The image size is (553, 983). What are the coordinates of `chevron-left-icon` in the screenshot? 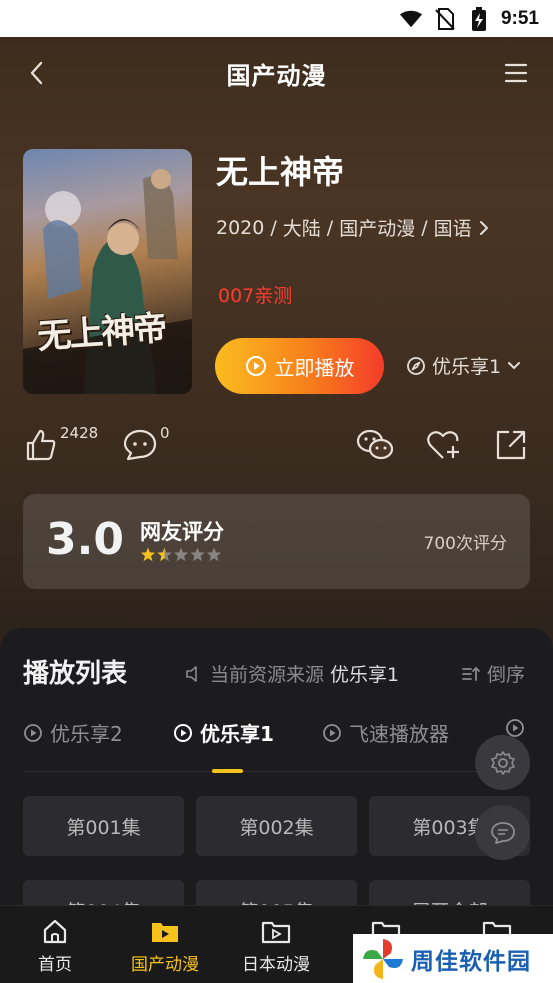 It's located at (36, 73).